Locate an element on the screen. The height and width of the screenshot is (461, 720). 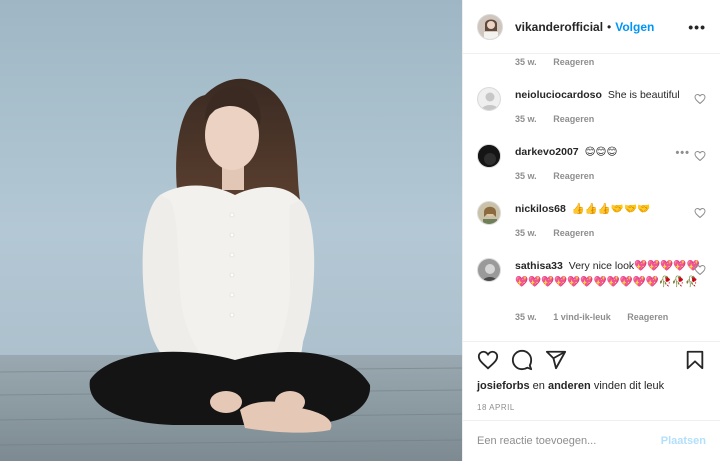
comment-item: neioluciocardoso She is beautiful is located at coordinates (591, 99).